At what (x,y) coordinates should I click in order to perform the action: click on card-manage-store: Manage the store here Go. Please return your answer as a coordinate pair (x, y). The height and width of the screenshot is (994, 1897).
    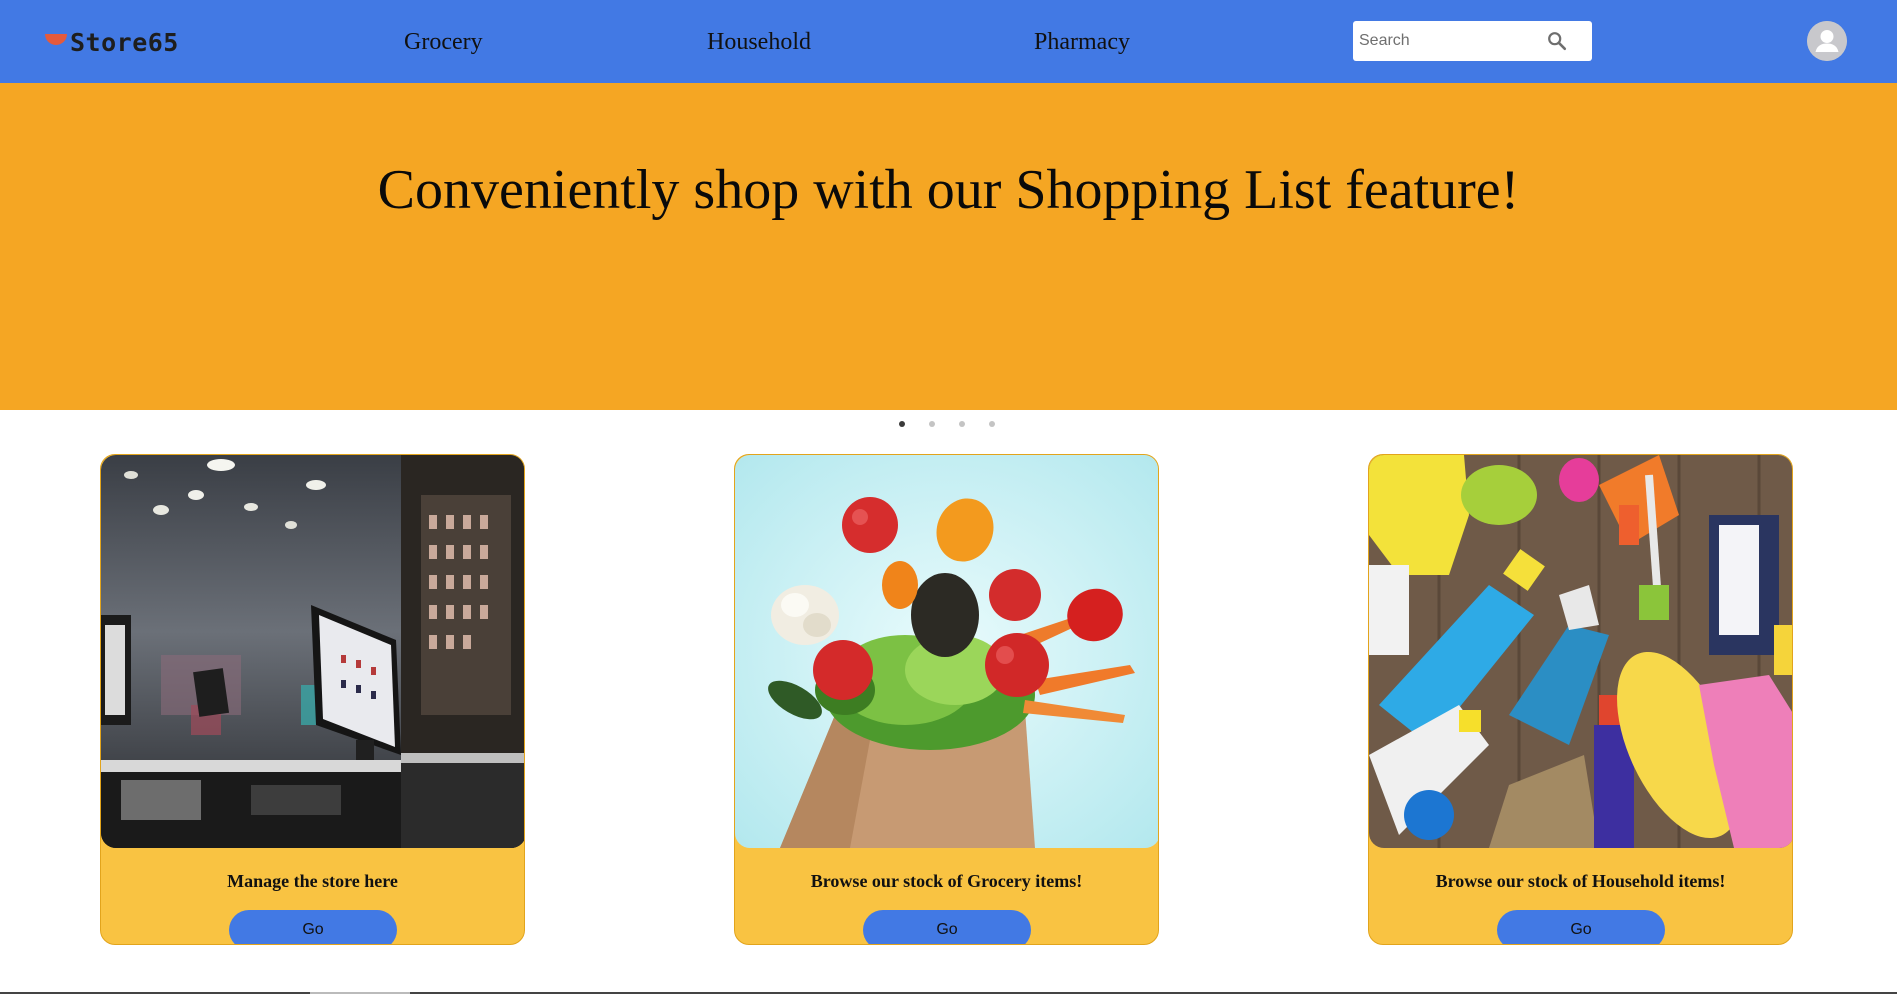
    Looking at the image, I should click on (312, 699).